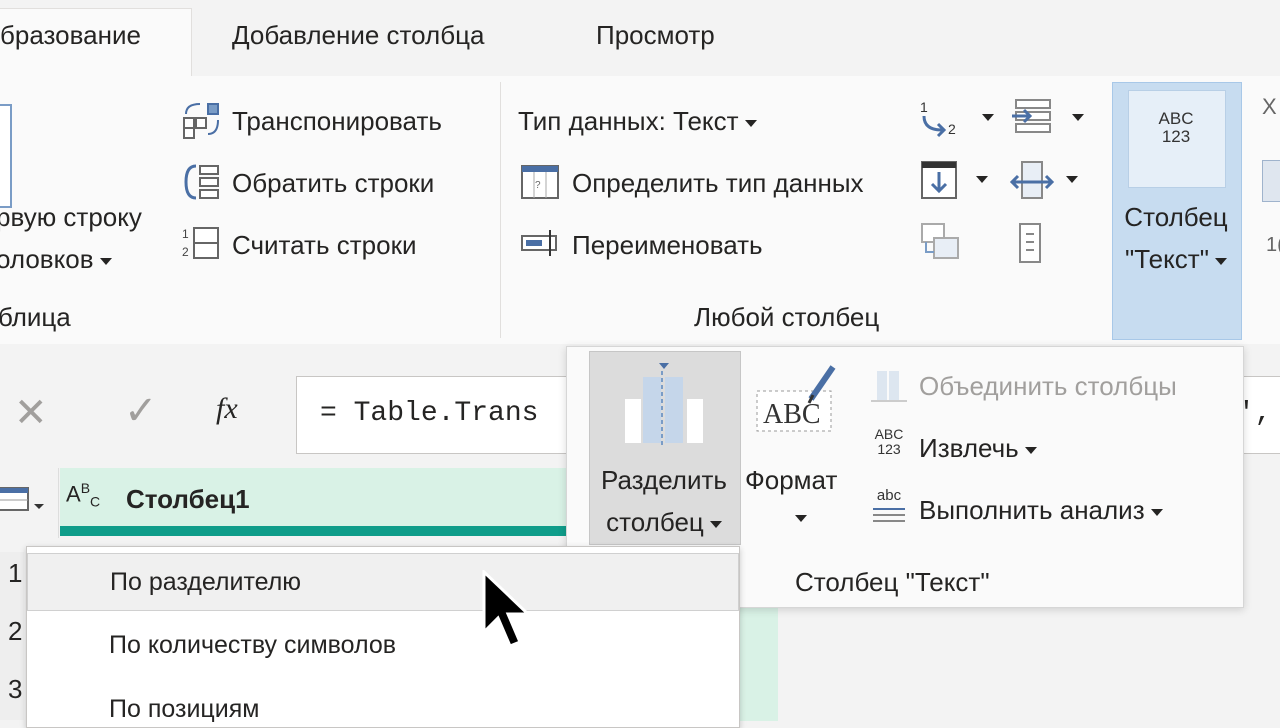 This screenshot has width=1280, height=728. Describe the element at coordinates (1176, 127) in the screenshot. I see `abc-123-icon: ABC 123` at that location.